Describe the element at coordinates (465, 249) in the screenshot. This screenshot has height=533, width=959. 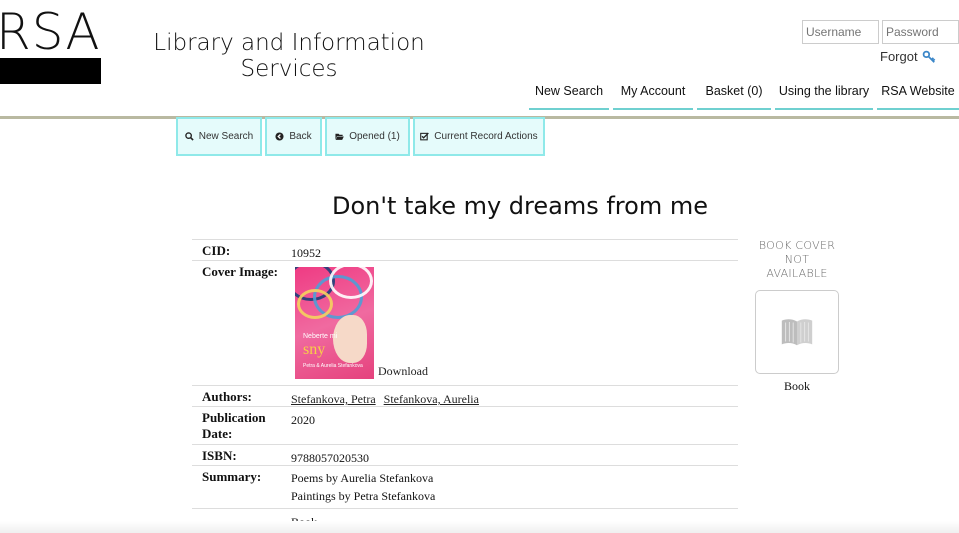
I see `record-row-cid: CID: 10952` at that location.